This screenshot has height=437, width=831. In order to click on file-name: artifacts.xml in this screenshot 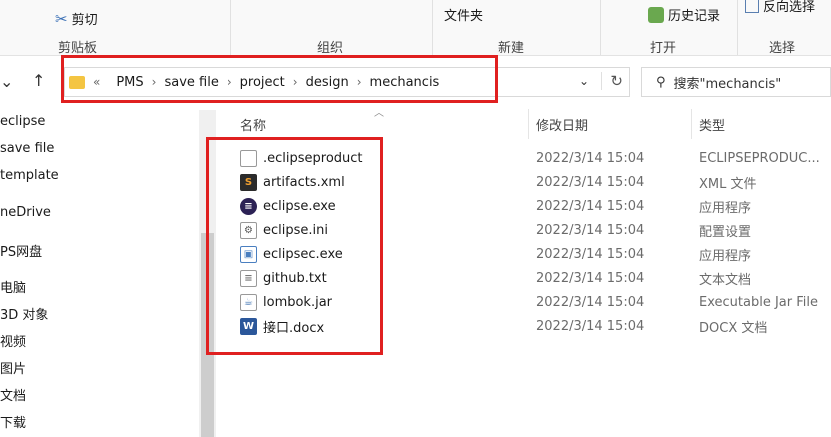, I will do `click(304, 182)`.